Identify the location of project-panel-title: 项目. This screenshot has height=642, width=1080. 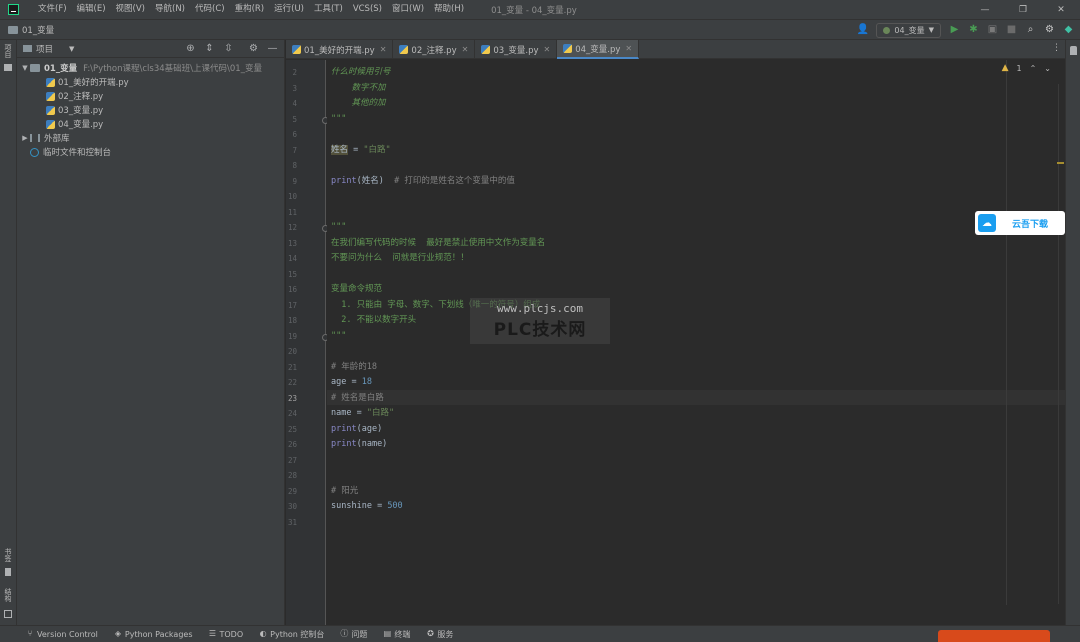
(44, 49).